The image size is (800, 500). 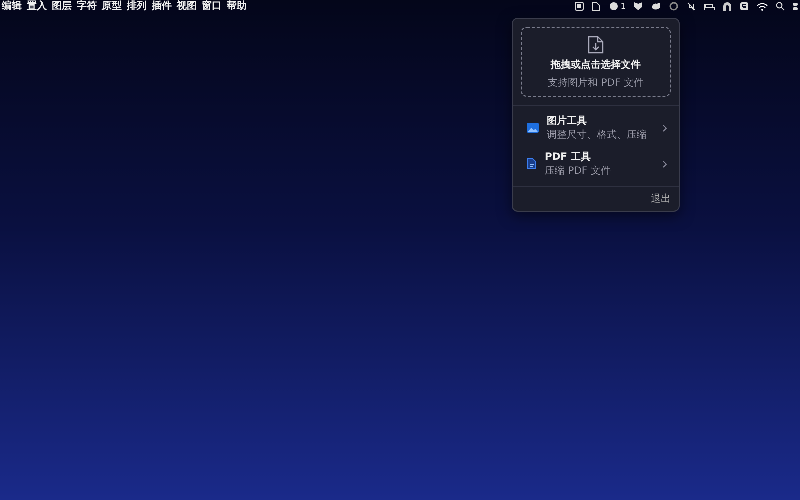 I want to click on document-icon, so click(x=596, y=7).